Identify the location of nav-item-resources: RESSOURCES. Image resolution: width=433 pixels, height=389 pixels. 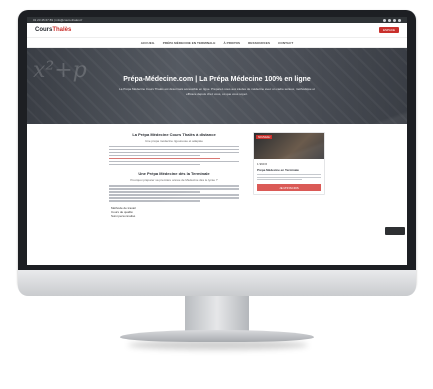
(259, 43).